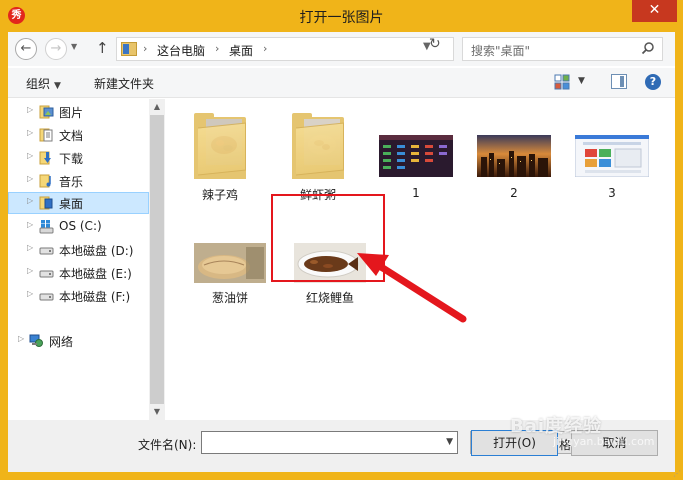 The width and height of the screenshot is (683, 480). Describe the element at coordinates (71, 136) in the screenshot. I see `nav-label: 文档` at that location.